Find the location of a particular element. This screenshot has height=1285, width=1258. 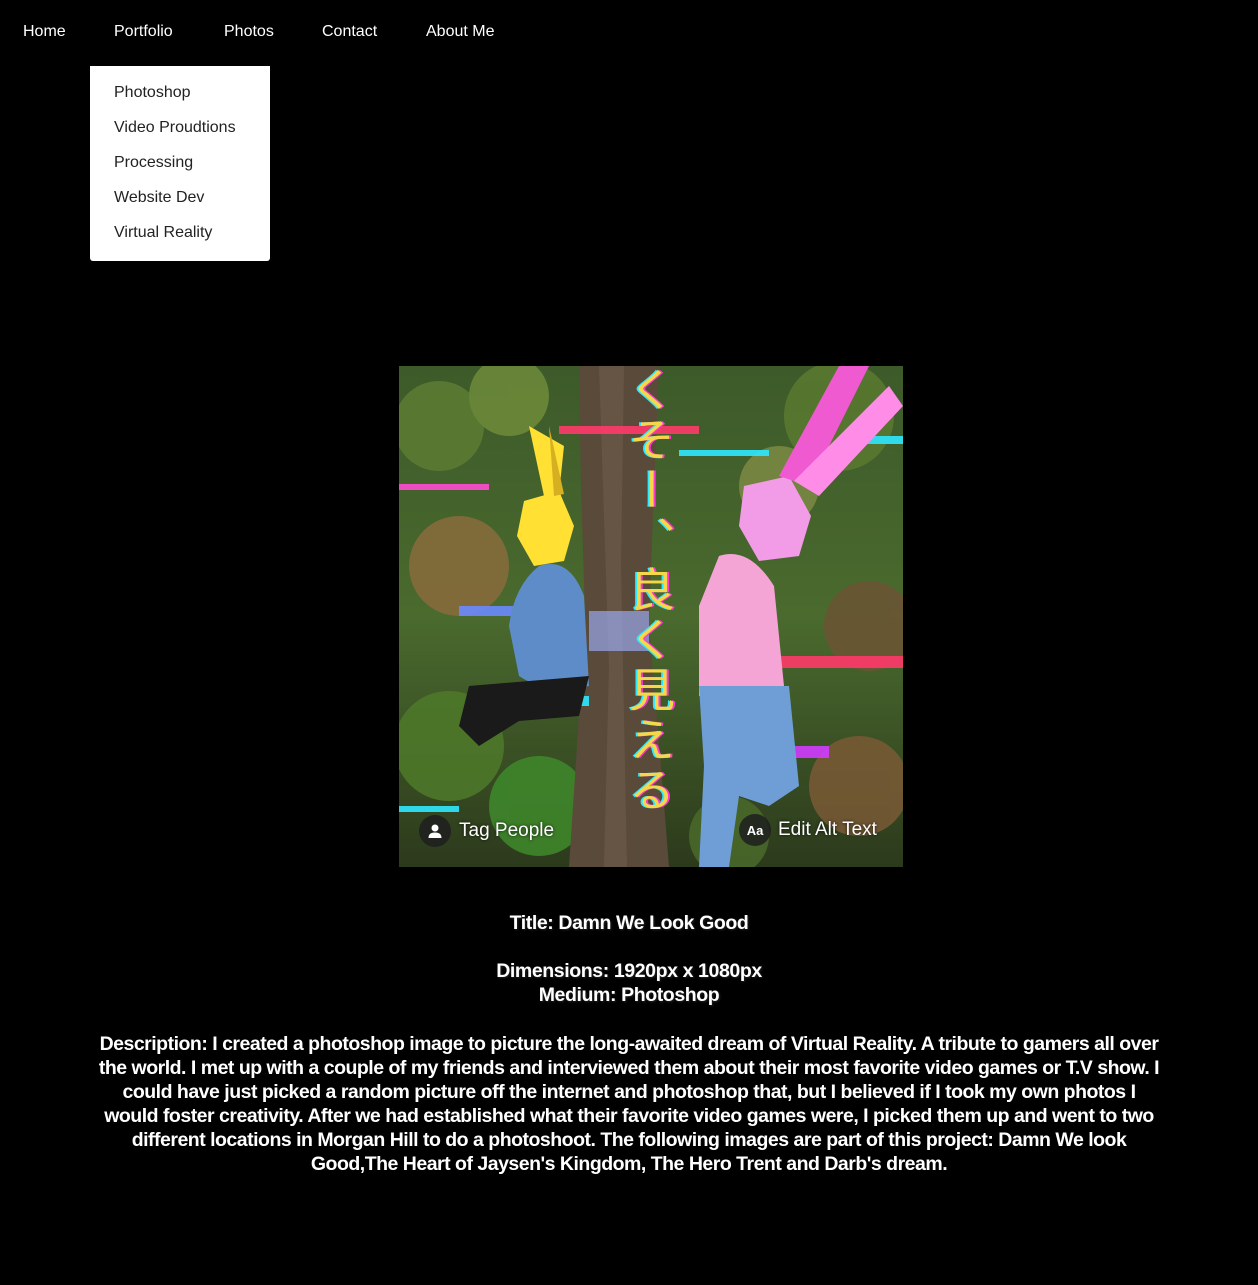

dropdown-item-website-dev: Website Dev is located at coordinates (159, 198).